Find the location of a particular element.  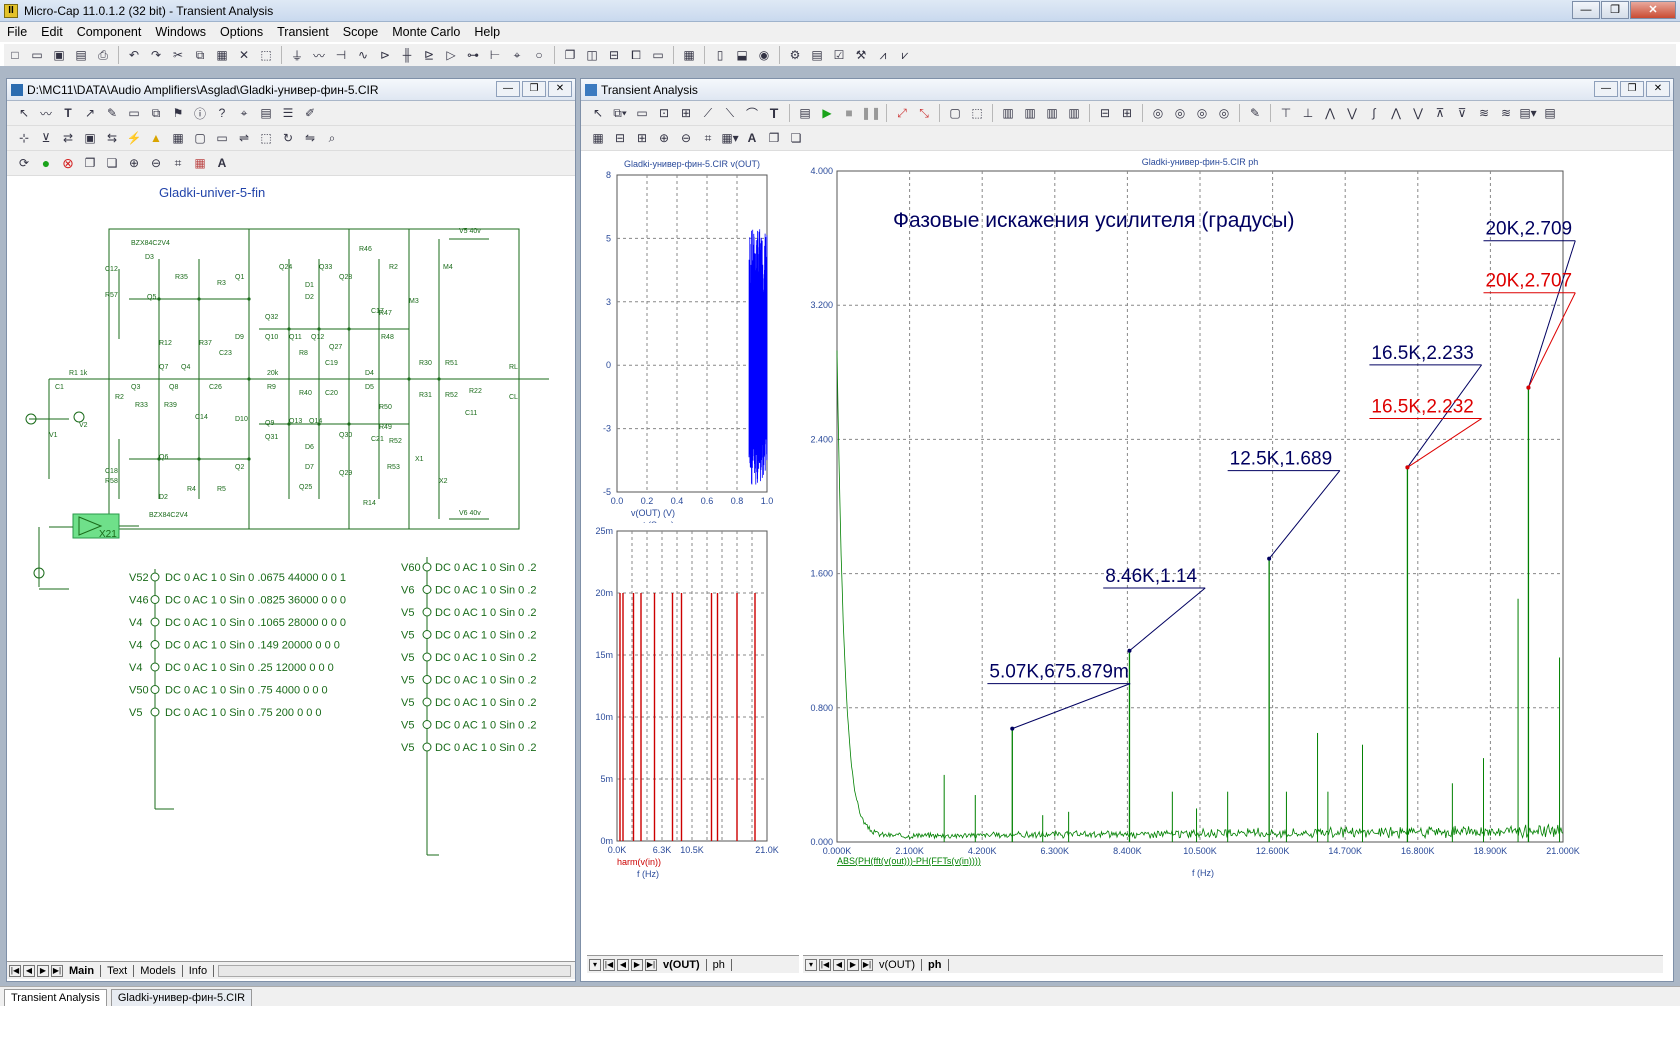

menu-options: Options is located at coordinates (241, 32).